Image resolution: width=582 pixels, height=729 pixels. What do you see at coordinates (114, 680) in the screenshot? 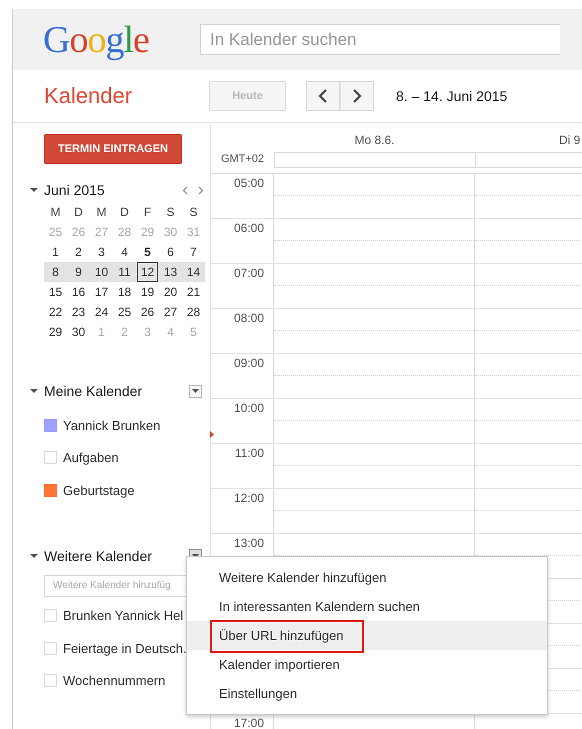
I see `calendar-name: Wochennummern` at bounding box center [114, 680].